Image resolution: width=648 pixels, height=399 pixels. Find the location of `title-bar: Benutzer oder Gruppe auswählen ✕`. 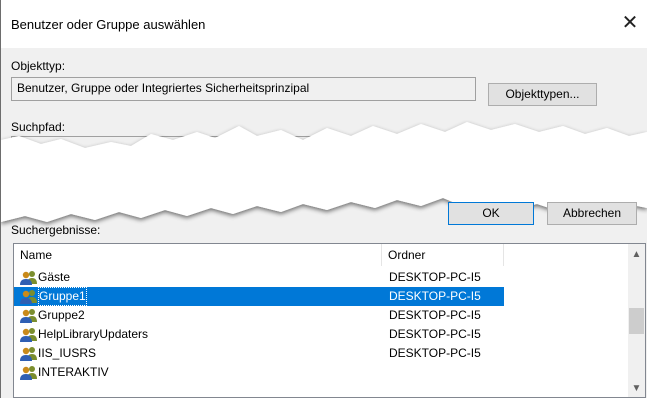

title-bar: Benutzer oder Gruppe auswählen ✕ is located at coordinates (324, 24).